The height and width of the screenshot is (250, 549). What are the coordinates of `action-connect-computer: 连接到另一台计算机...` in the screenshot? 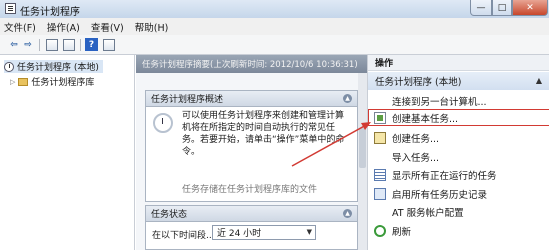 It's located at (458, 100).